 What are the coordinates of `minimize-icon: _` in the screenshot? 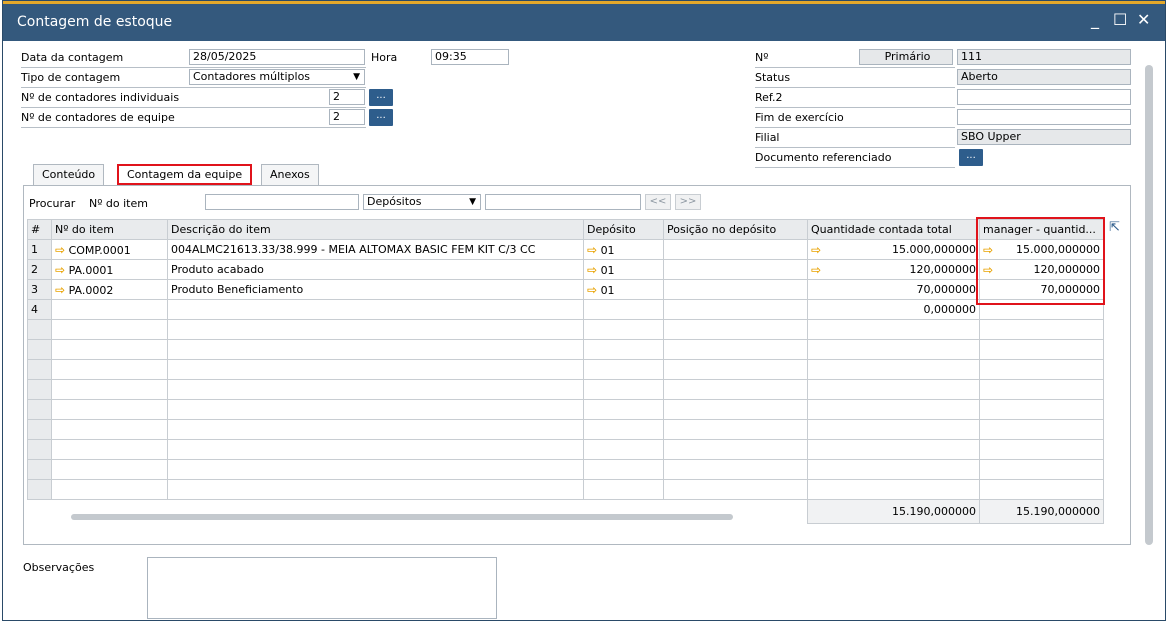 It's located at (1095, 19).